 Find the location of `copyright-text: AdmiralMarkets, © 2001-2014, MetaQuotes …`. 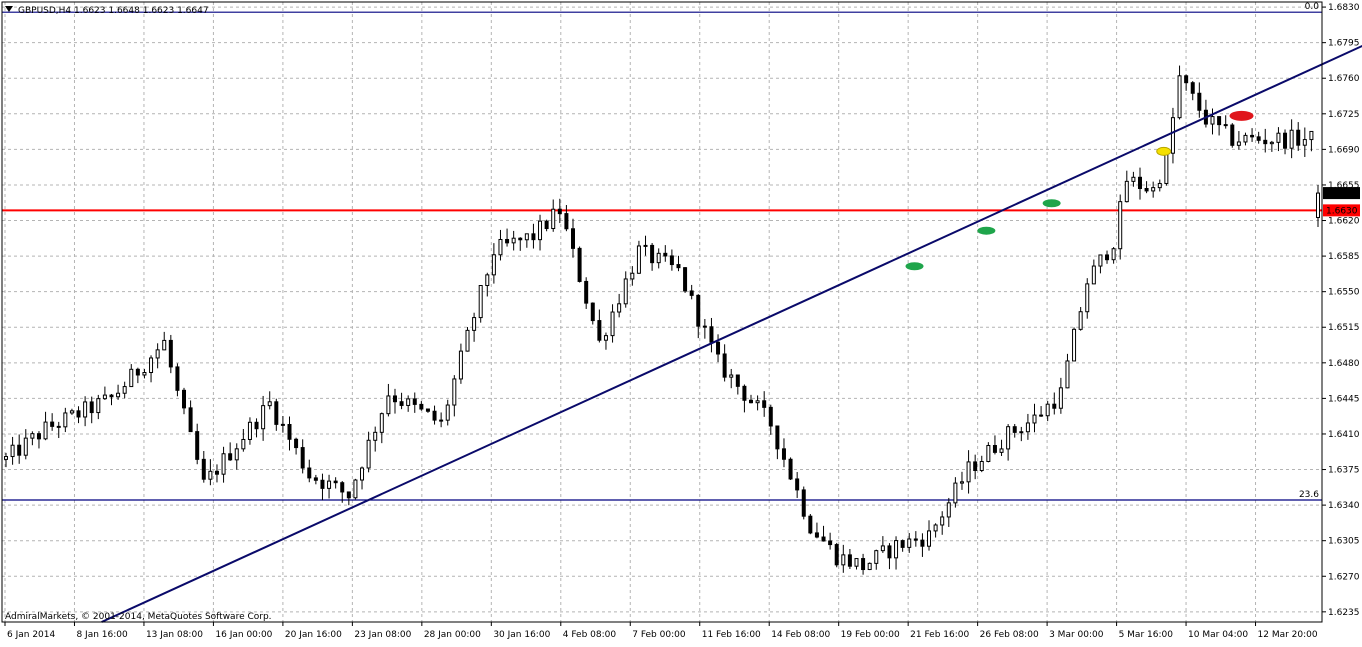

copyright-text: AdmiralMarkets, © 2001-2014, MetaQuotes … is located at coordinates (138, 617).